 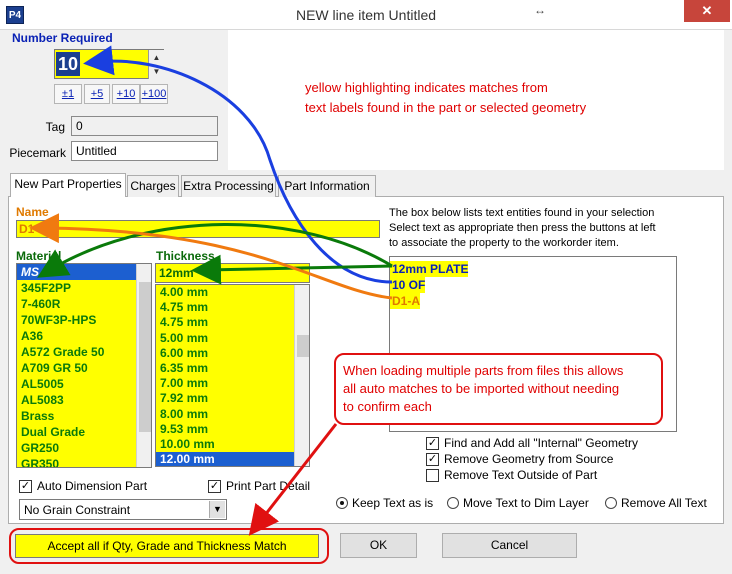 I want to click on thickness-item: 4.00 mm, so click(x=225, y=292).